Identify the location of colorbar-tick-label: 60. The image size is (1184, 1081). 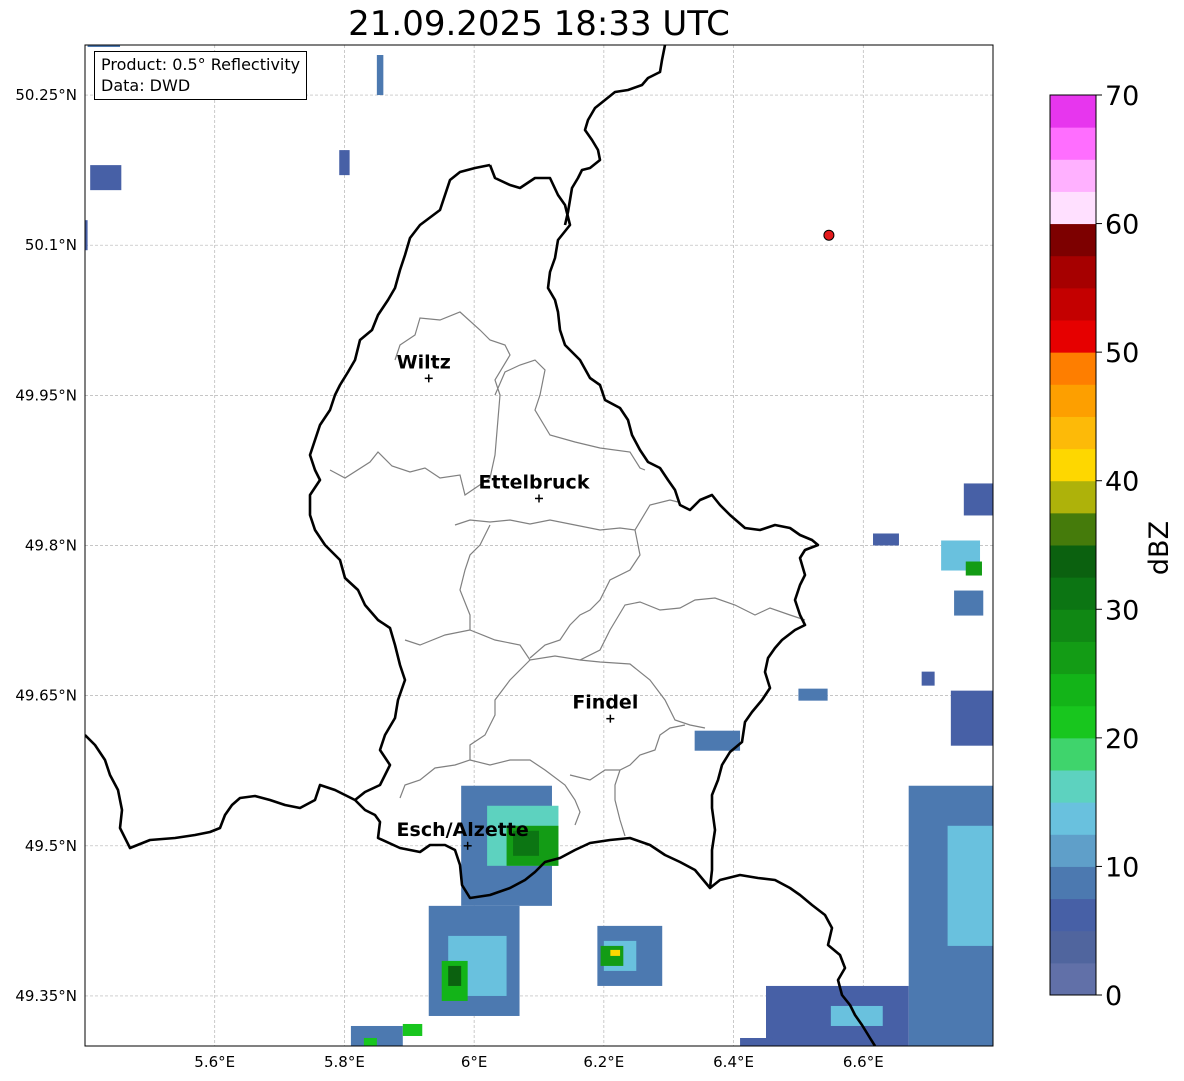
(1122, 225).